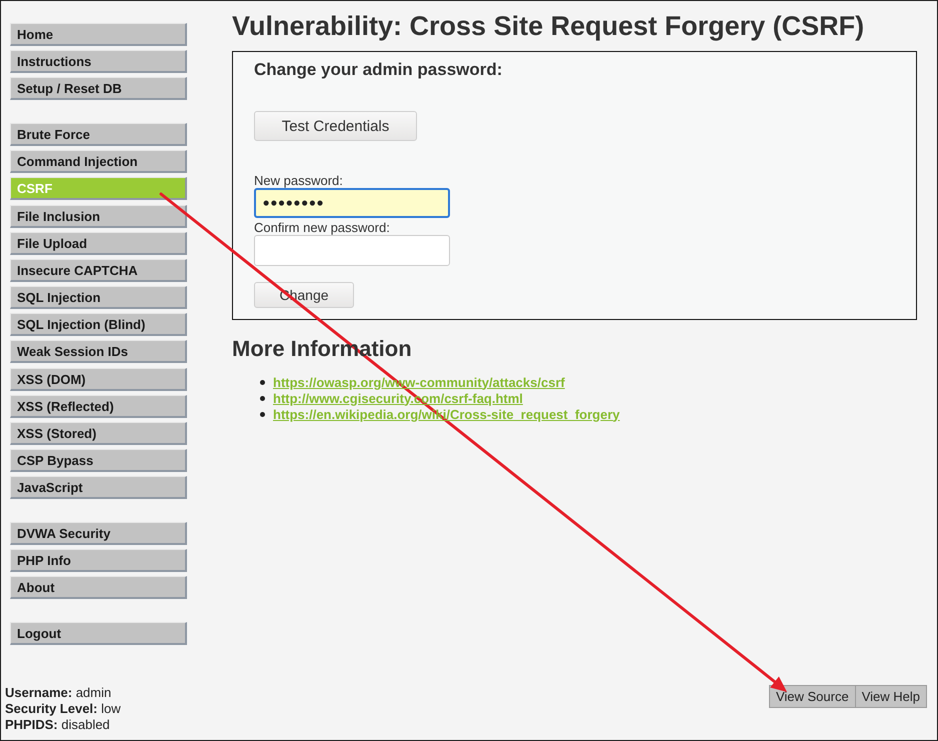  Describe the element at coordinates (58, 725) in the screenshot. I see `session-info-line: PHPIDS: disabled` at that location.